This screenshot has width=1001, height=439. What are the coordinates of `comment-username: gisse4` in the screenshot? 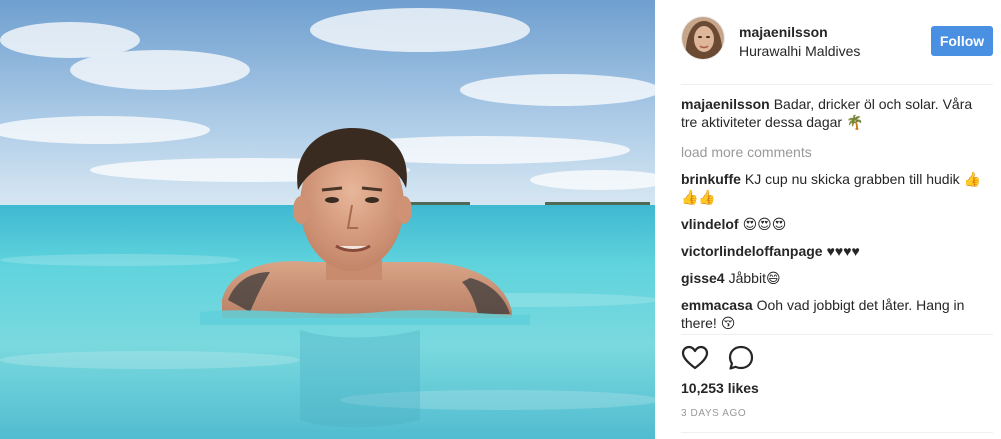 It's located at (703, 278).